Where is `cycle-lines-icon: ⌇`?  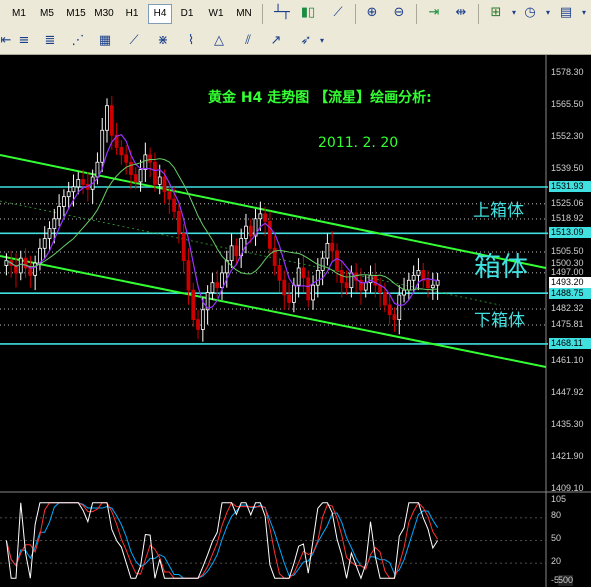
cycle-lines-icon: ⌇ is located at coordinates (191, 41).